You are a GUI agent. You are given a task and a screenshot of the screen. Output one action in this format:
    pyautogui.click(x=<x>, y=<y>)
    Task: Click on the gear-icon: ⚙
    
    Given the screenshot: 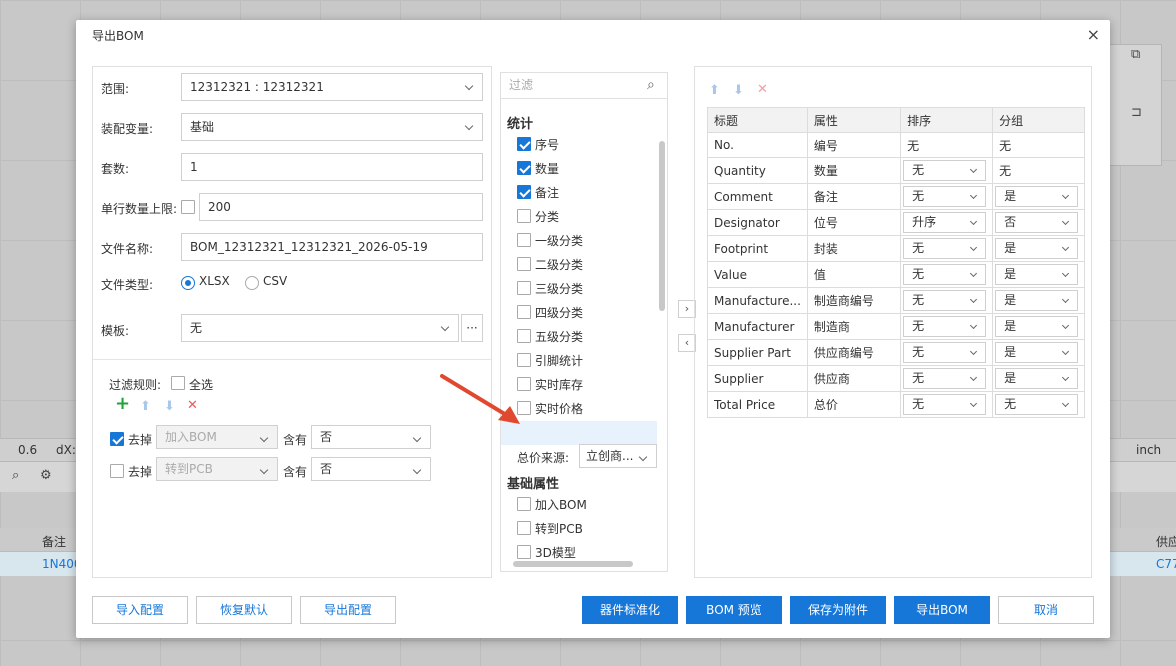 What is the action you would take?
    pyautogui.click(x=46, y=475)
    